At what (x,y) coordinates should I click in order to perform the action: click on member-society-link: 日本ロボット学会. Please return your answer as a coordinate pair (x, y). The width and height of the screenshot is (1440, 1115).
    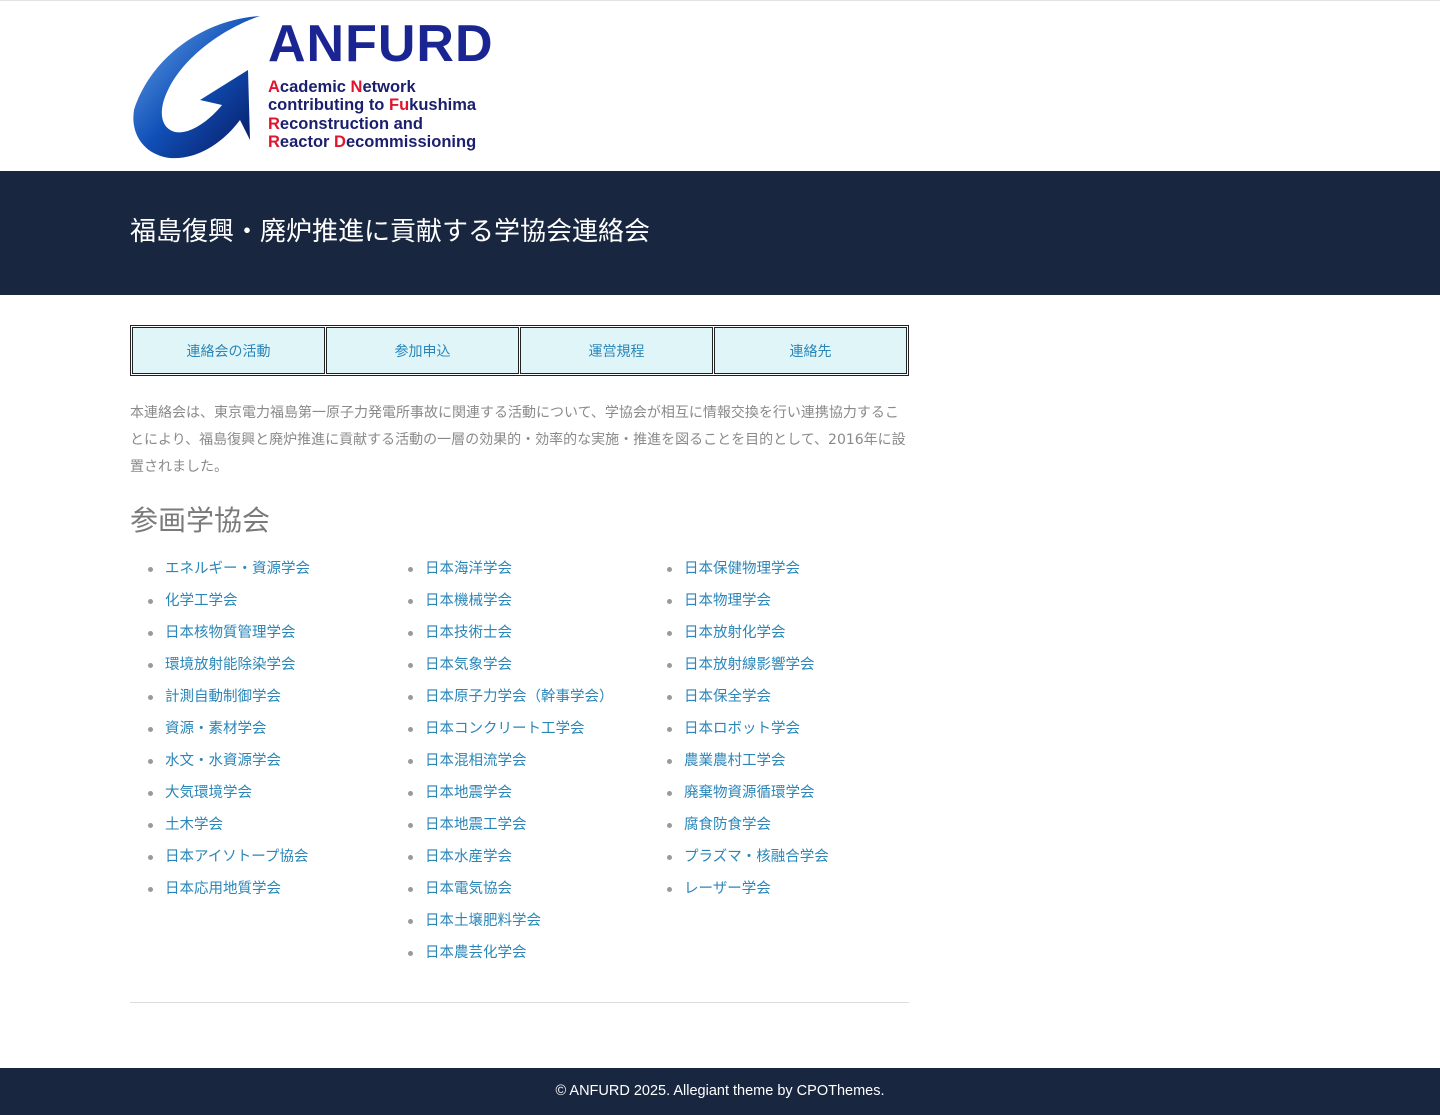
    Looking at the image, I should click on (739, 731).